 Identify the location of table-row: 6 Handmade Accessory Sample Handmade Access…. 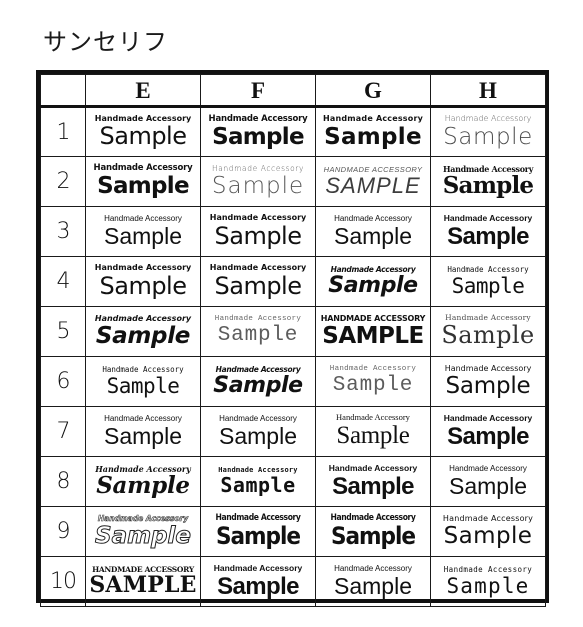
(293, 381).